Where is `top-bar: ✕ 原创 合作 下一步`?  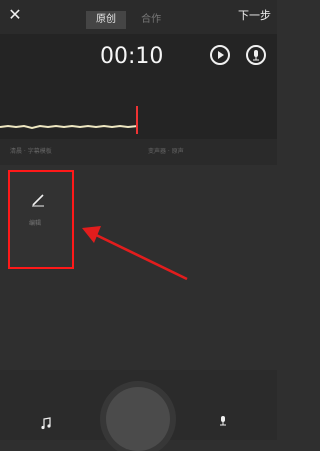 top-bar: ✕ 原创 合作 下一步 is located at coordinates (138, 17).